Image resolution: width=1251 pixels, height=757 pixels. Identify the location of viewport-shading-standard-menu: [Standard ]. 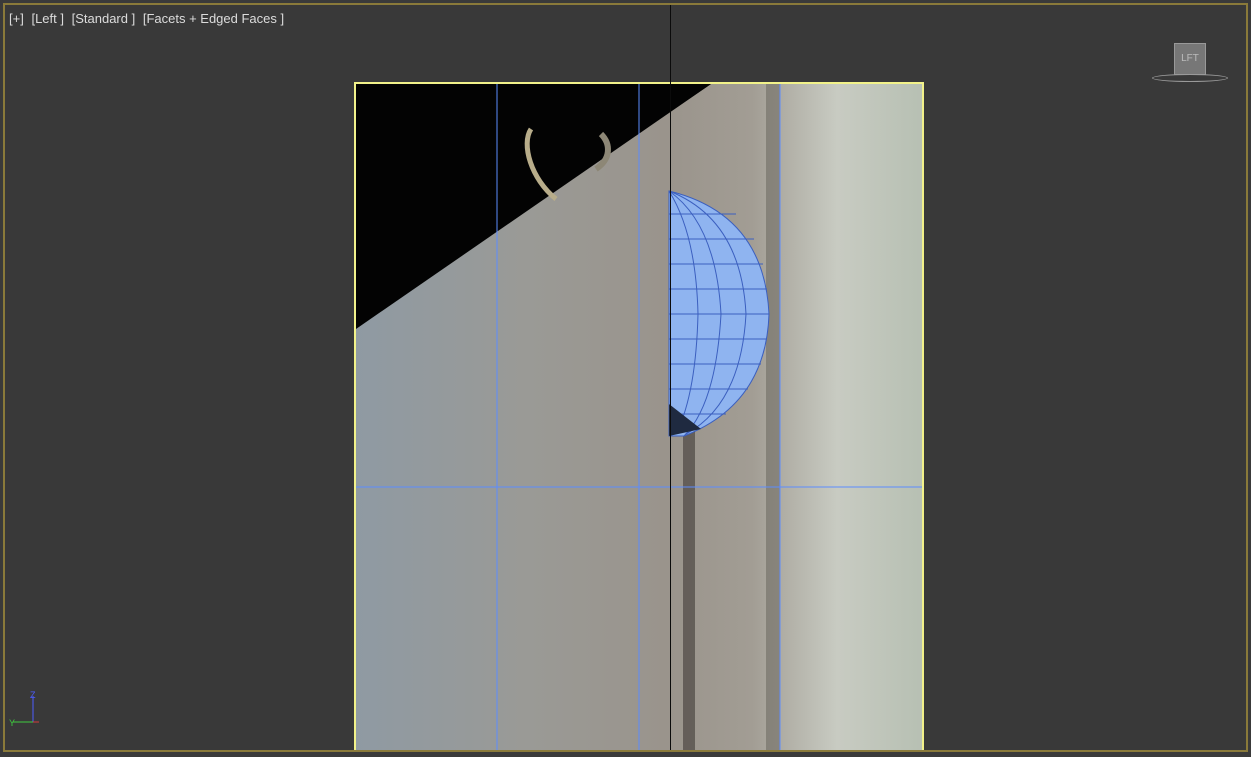
(104, 18).